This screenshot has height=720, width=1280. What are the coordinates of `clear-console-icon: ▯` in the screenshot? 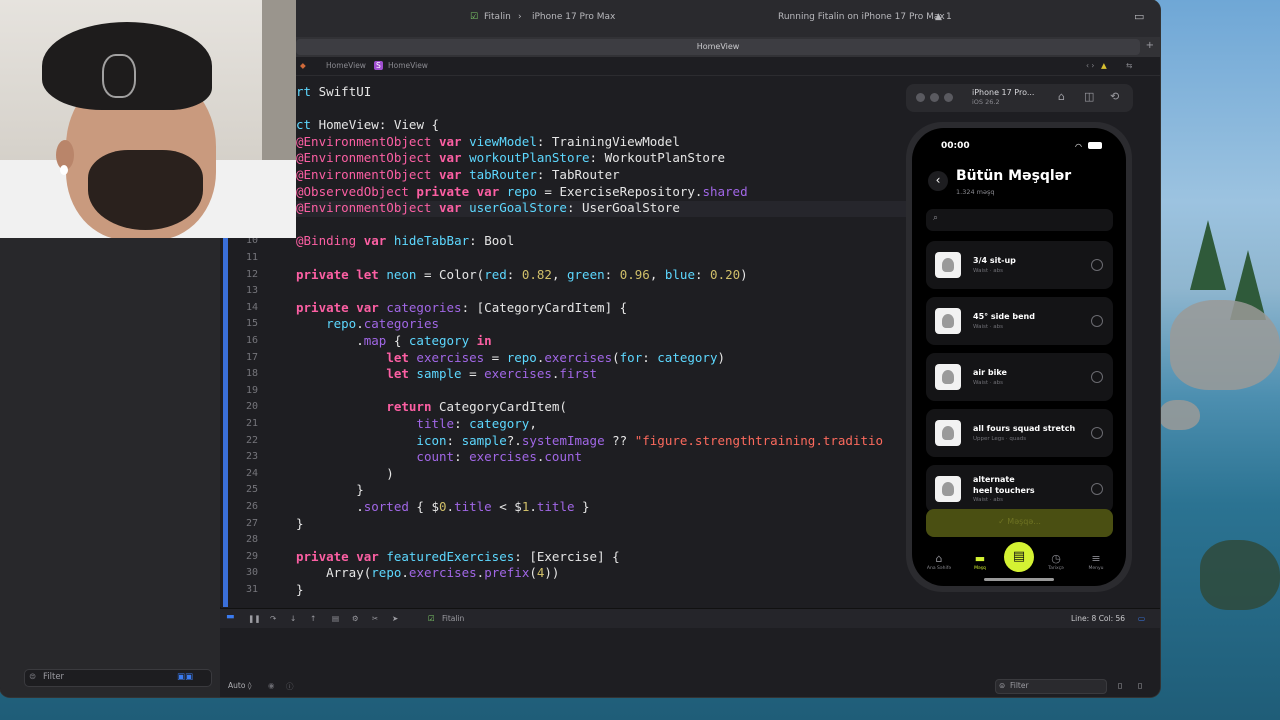 It's located at (1140, 685).